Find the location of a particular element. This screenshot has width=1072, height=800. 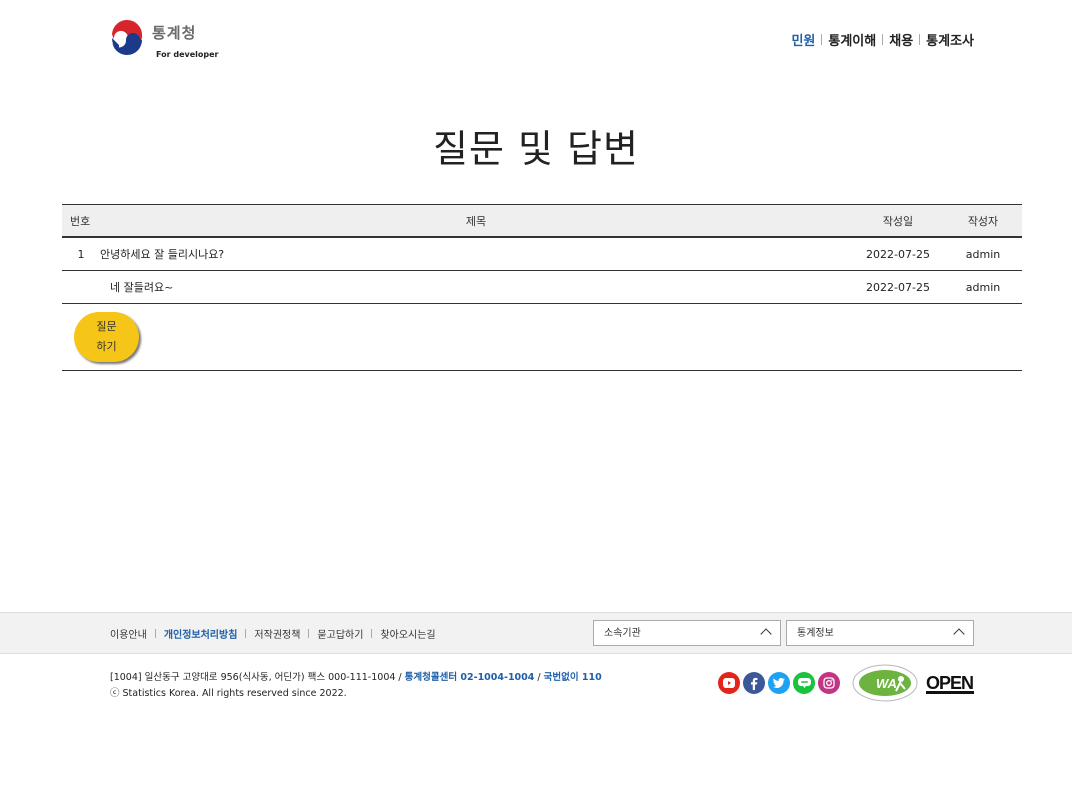

page-title: 질문 및 답변 is located at coordinates (536, 149).